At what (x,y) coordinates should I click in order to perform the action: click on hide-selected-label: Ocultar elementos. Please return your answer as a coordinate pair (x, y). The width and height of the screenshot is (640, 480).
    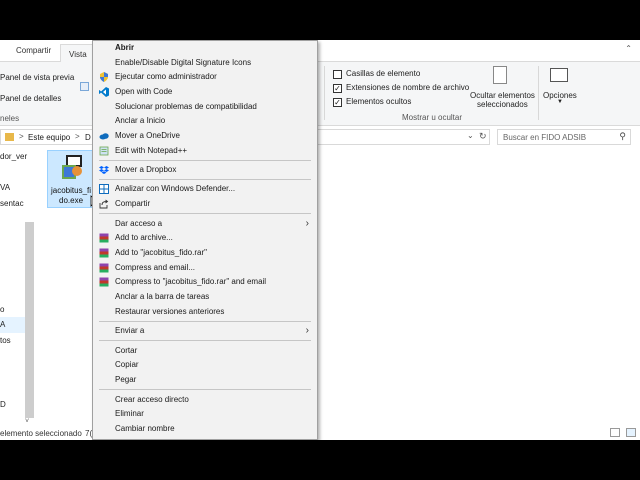
    Looking at the image, I should click on (502, 95).